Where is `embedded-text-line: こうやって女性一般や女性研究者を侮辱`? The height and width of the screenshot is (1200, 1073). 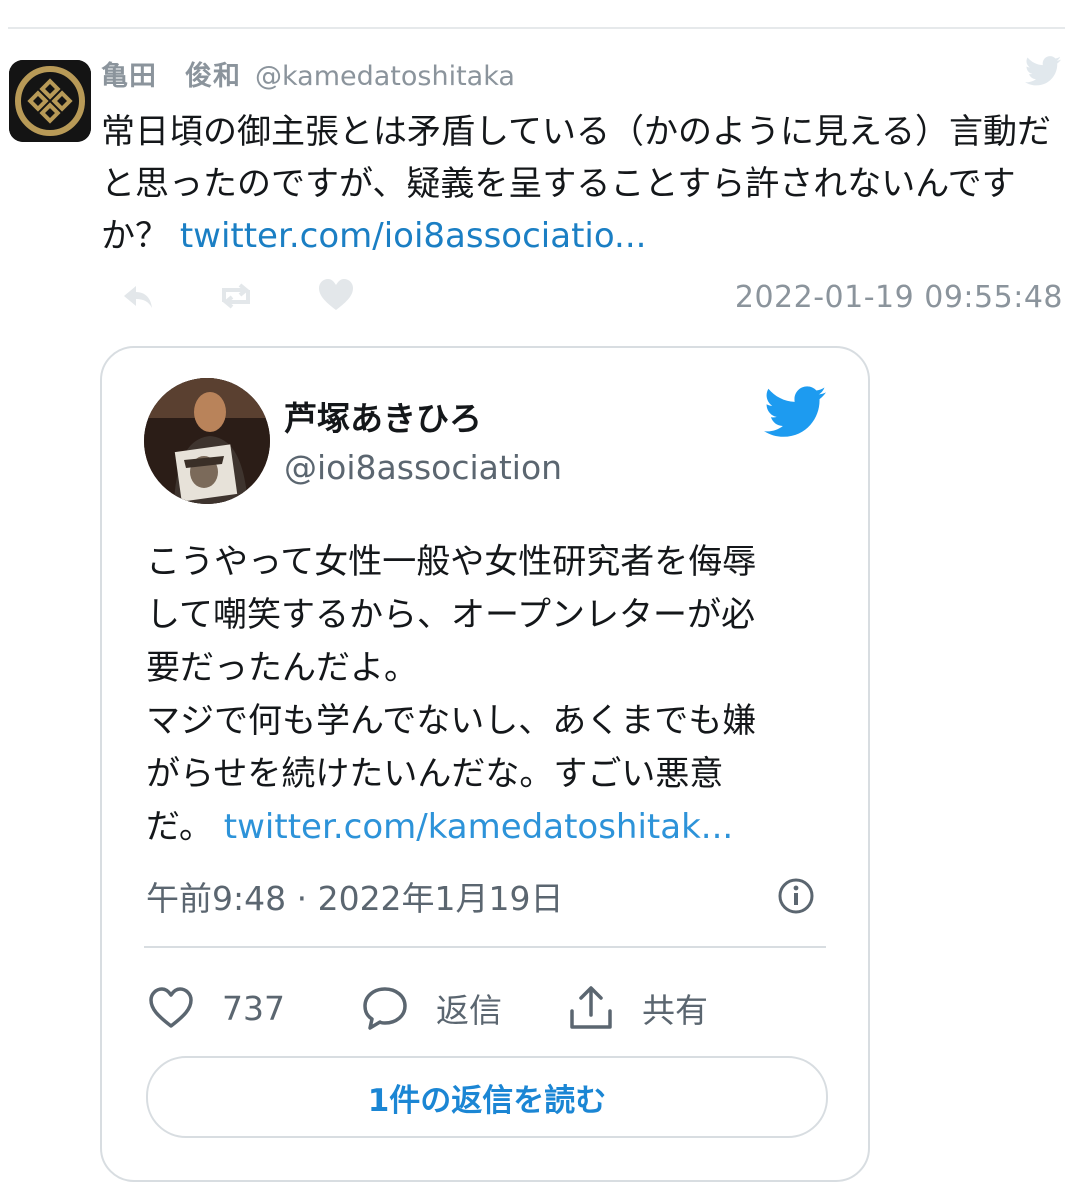 embedded-text-line: こうやって女性一般や女性研究者を侮辱 is located at coordinates (451, 562).